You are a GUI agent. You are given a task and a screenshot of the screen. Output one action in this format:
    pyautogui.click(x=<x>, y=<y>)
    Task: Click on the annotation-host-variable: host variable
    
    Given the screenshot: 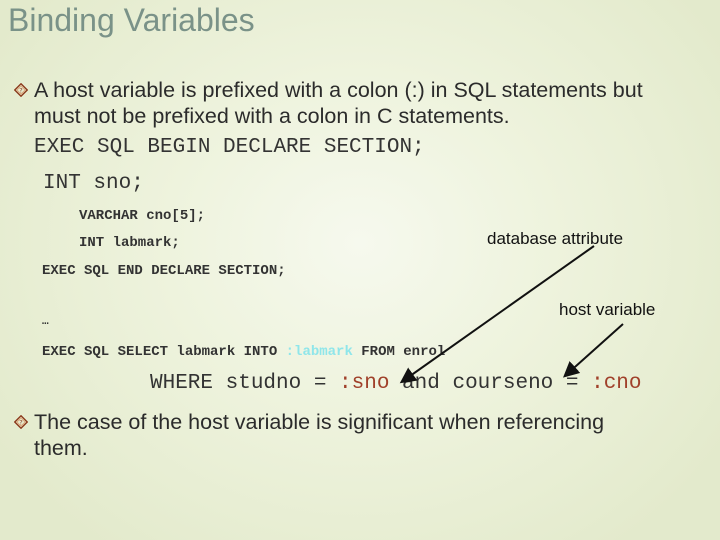 What is the action you would take?
    pyautogui.click(x=607, y=309)
    